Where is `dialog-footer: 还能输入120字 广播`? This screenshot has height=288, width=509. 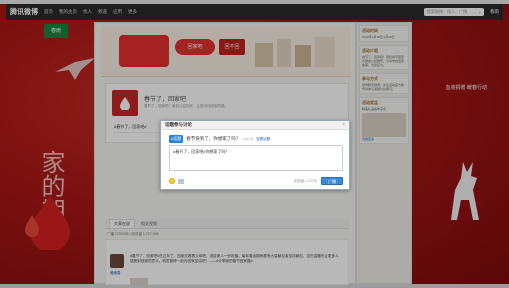 dialog-footer: 还能输入120字 广播 is located at coordinates (256, 181).